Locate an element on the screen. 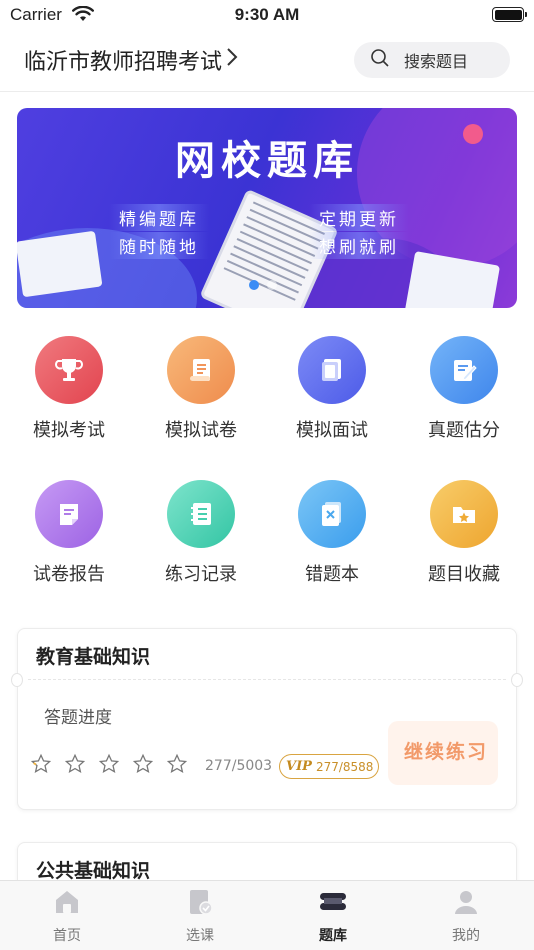 This screenshot has width=534, height=950. folder-star-icon is located at coordinates (464, 514).